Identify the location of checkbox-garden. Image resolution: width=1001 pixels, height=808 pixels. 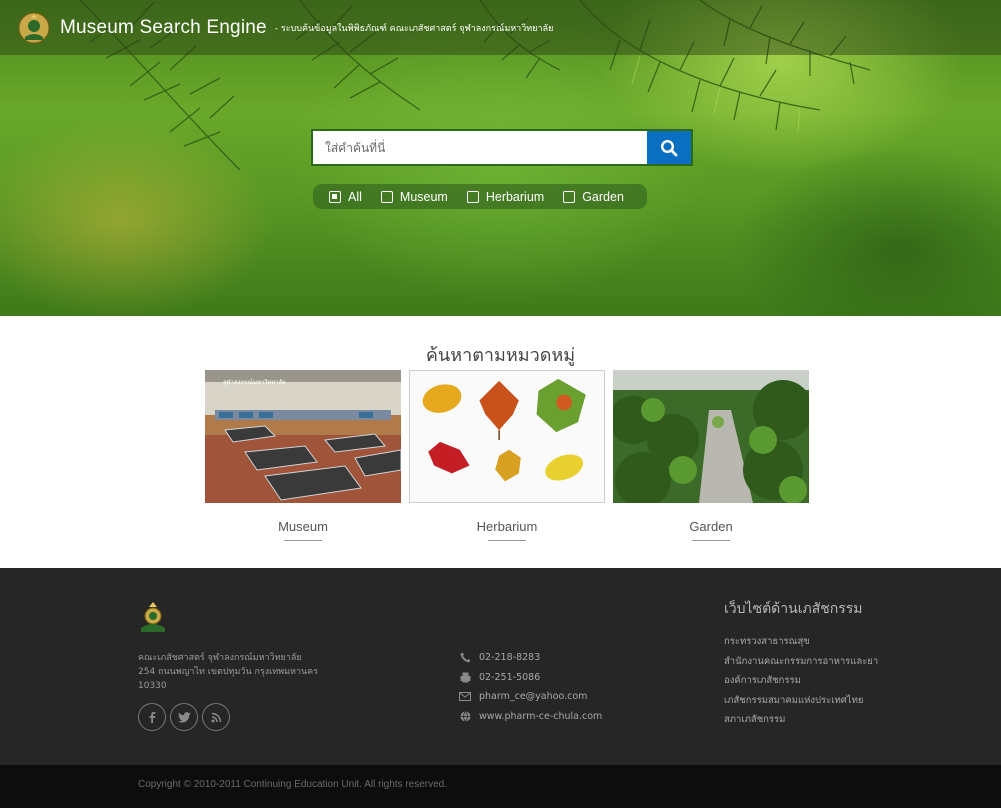
(569, 196).